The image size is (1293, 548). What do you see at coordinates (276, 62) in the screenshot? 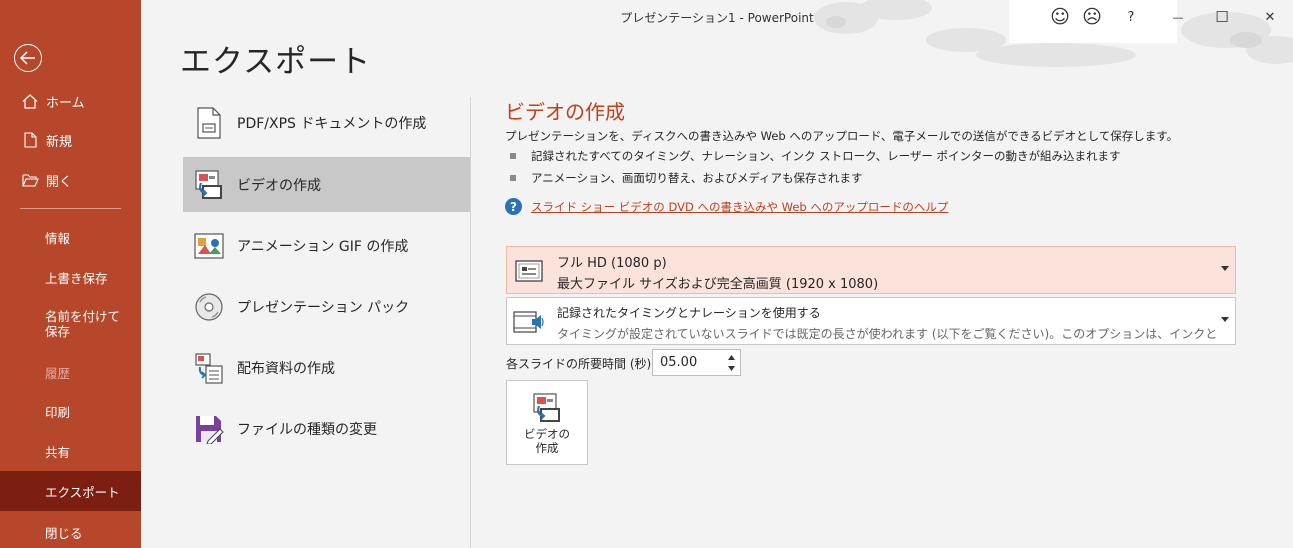
I see `page-title: エクスポート` at bounding box center [276, 62].